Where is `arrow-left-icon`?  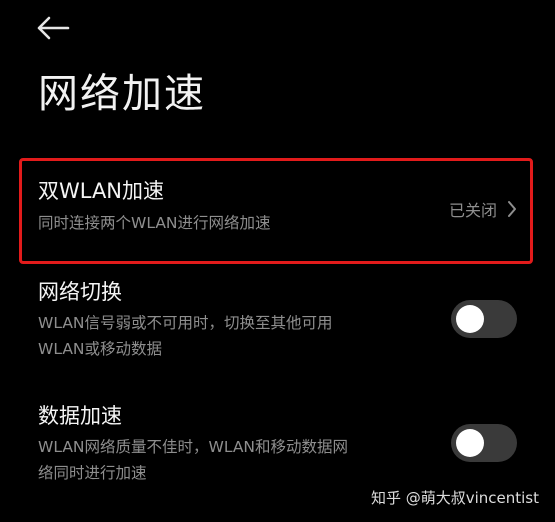
arrow-left-icon is located at coordinates (53, 28).